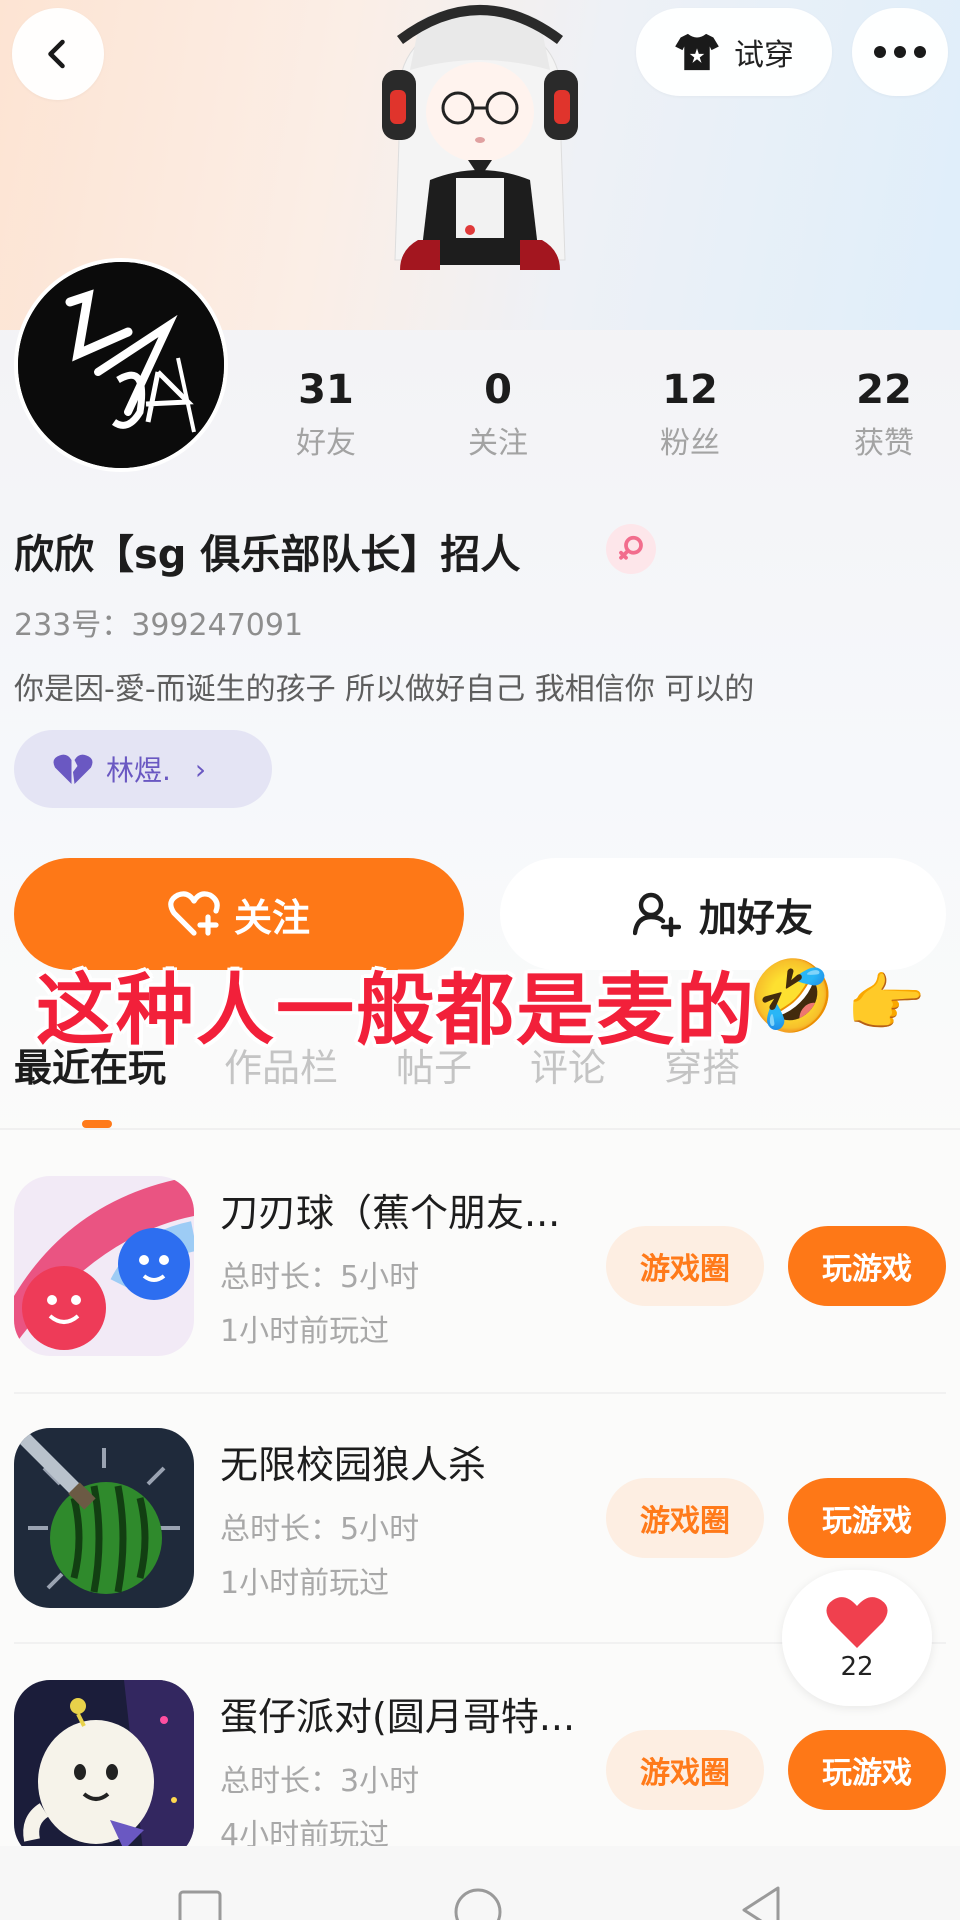  What do you see at coordinates (631, 549) in the screenshot?
I see `female-gender-icon` at bounding box center [631, 549].